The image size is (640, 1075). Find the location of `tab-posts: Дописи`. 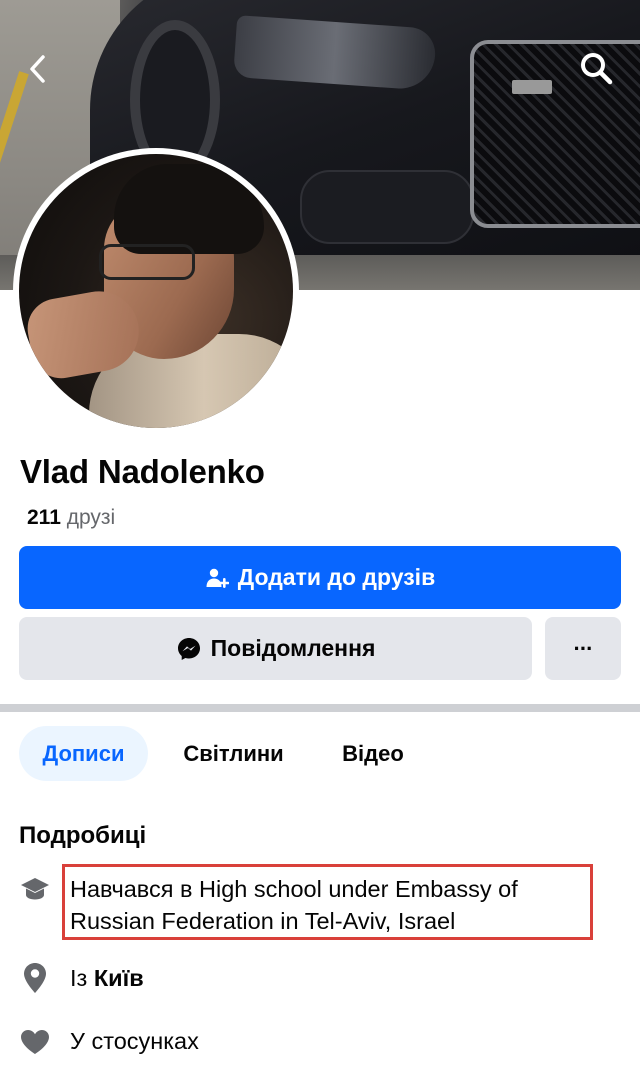

tab-posts: Дописи is located at coordinates (83, 753).